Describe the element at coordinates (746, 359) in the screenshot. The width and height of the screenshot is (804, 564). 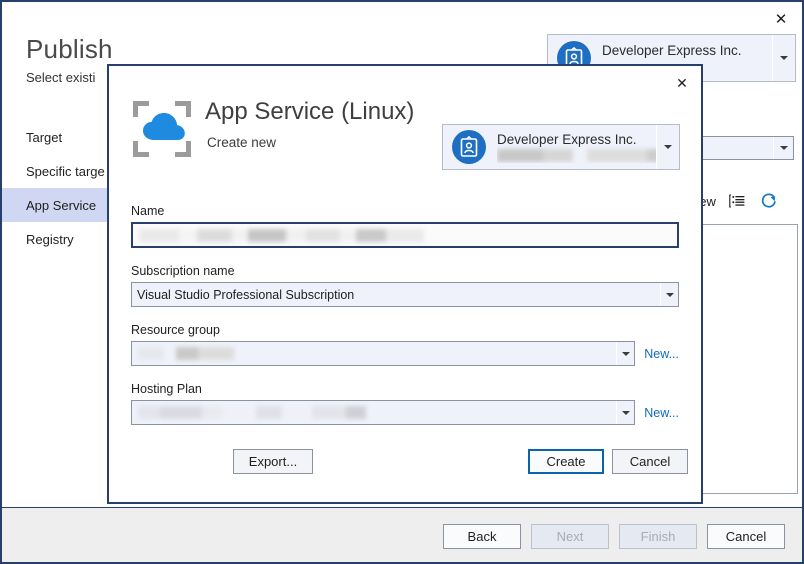
I see `background-results-panel` at that location.